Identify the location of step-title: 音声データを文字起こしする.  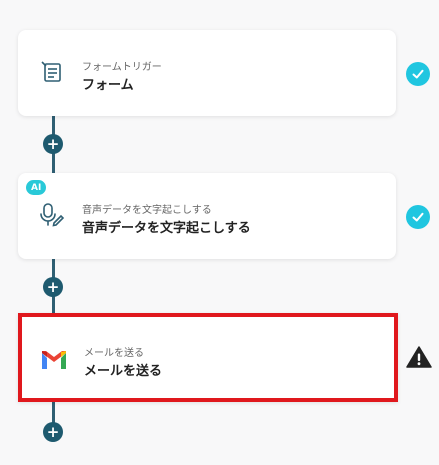
(166, 228).